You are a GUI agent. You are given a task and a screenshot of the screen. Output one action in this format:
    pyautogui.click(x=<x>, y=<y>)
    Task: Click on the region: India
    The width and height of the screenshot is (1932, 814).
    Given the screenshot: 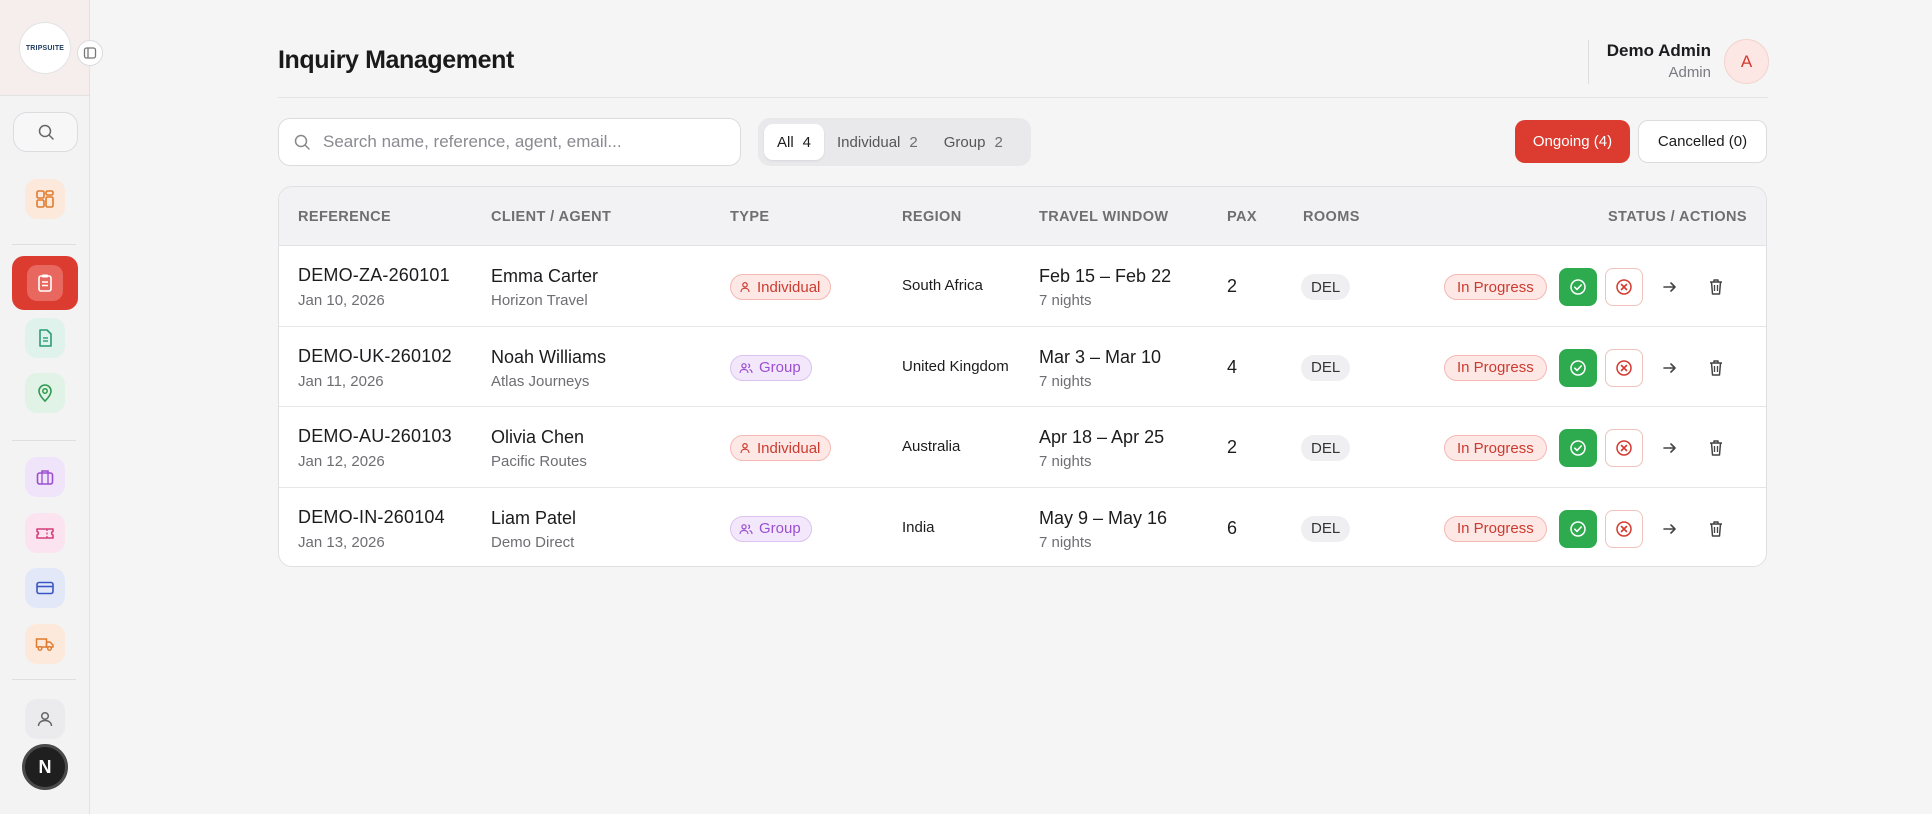 What is the action you would take?
    pyautogui.click(x=918, y=527)
    